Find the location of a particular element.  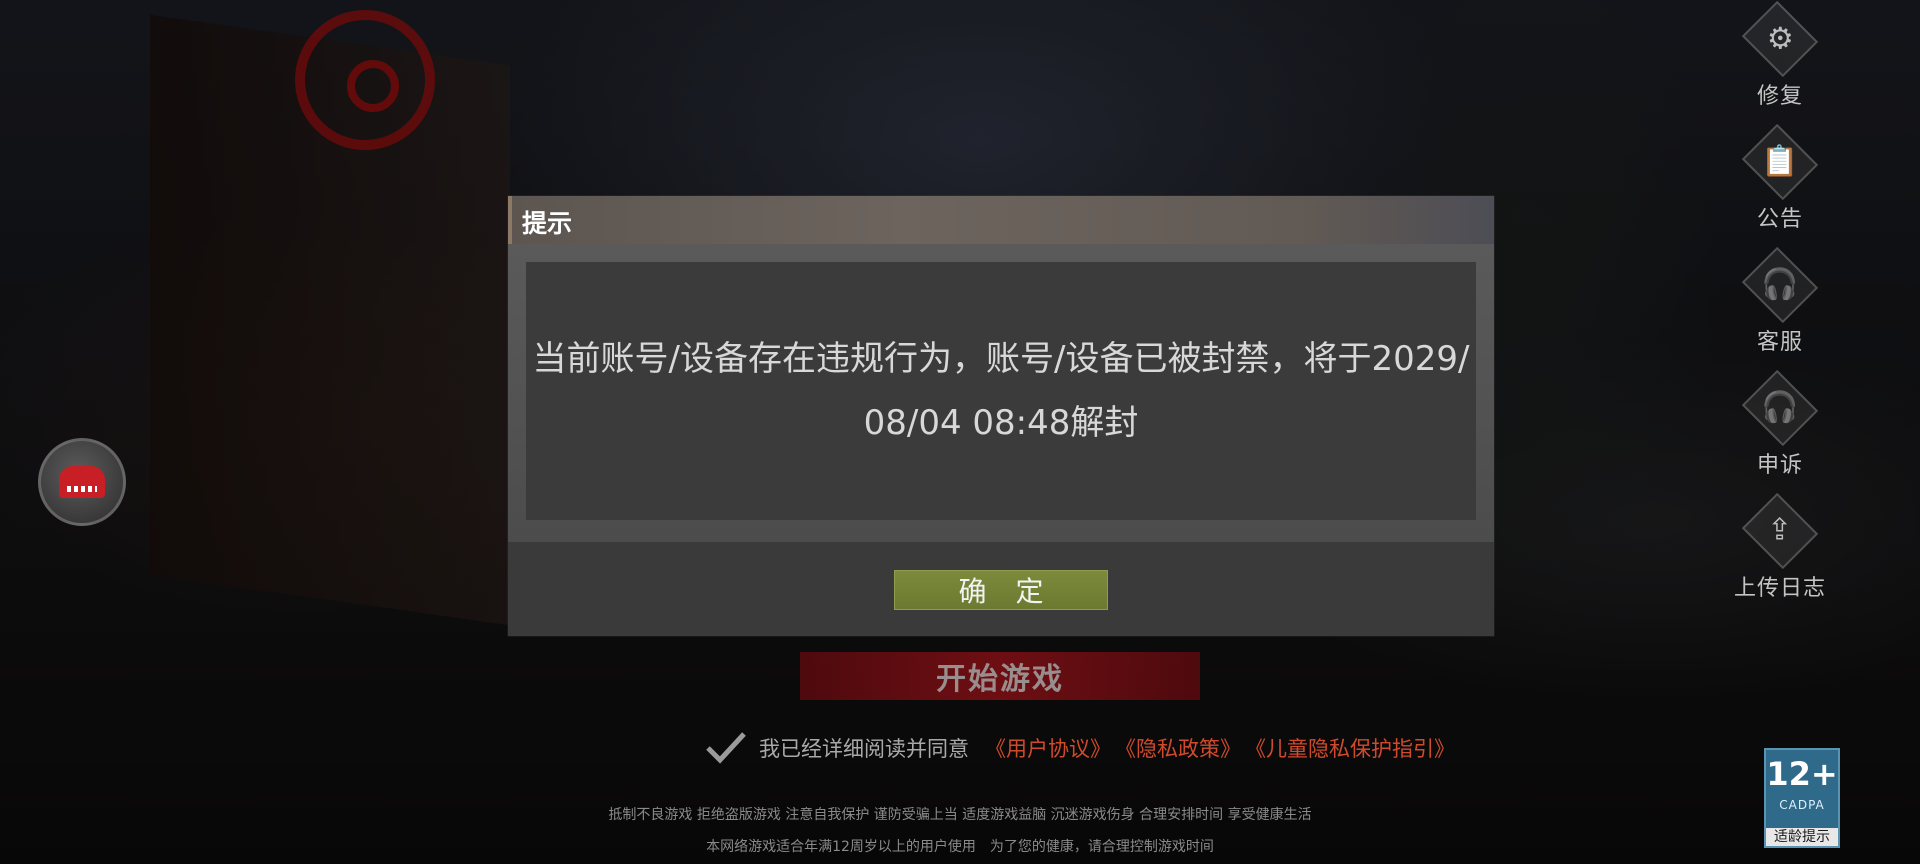

side-menu-upload-log: ⇪ 上传日志 is located at coordinates (1780, 547).